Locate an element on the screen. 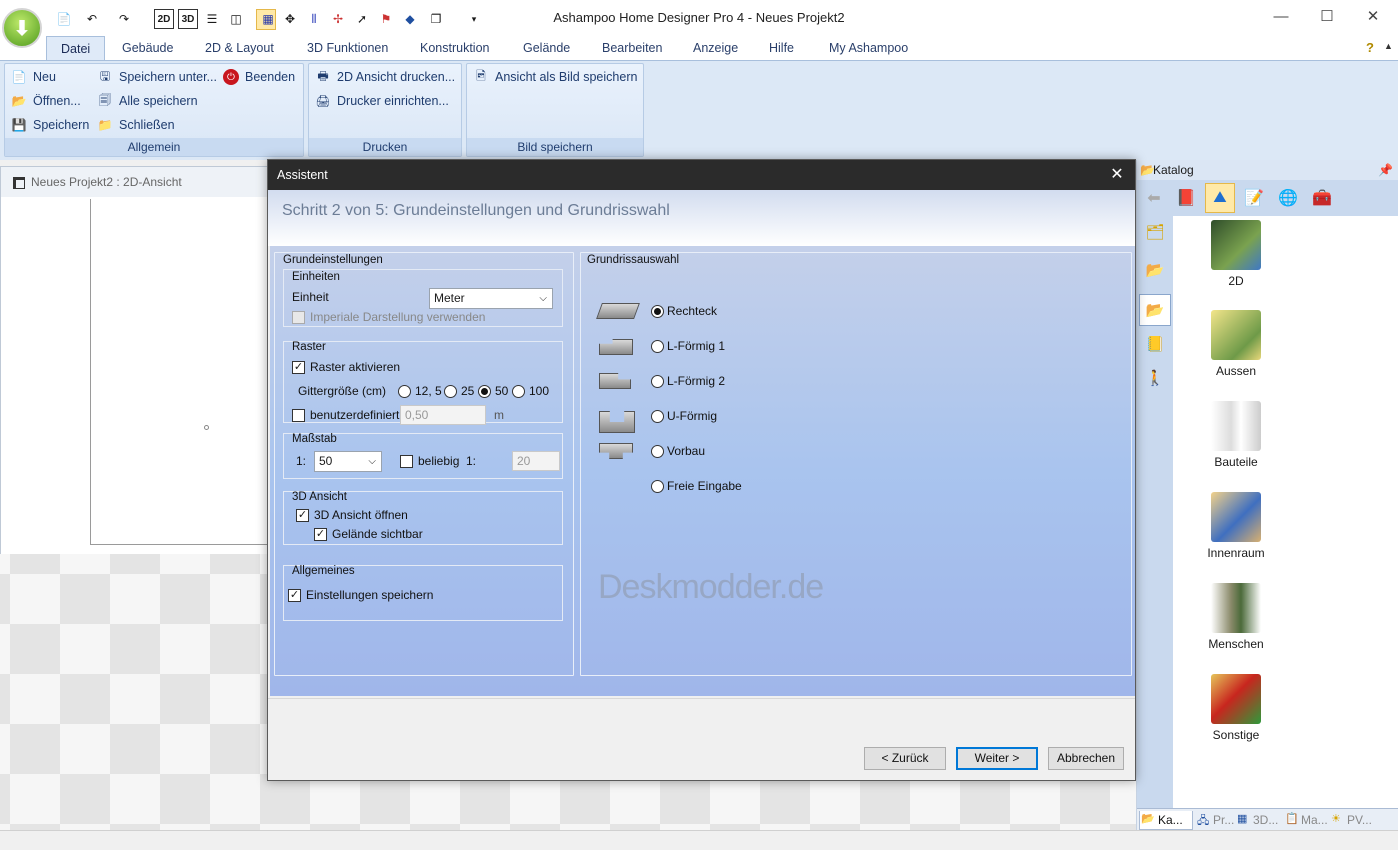 The image size is (1398, 850). catalog-tools-icon: 🧰 is located at coordinates (1322, 198).